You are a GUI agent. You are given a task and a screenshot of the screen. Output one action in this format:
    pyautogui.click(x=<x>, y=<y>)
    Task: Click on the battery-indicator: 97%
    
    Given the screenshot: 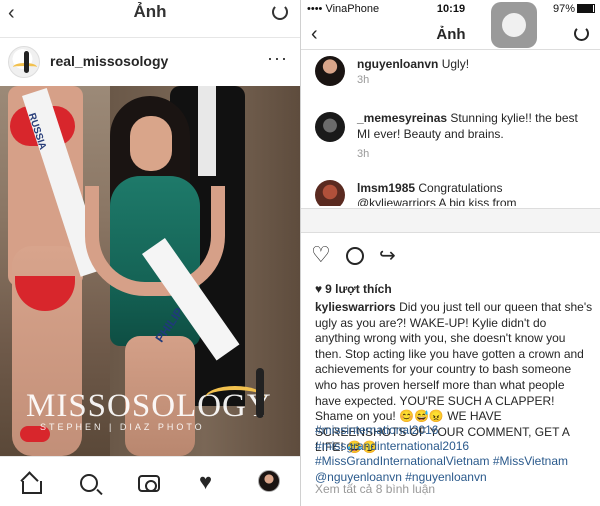 What is the action you would take?
    pyautogui.click(x=574, y=9)
    